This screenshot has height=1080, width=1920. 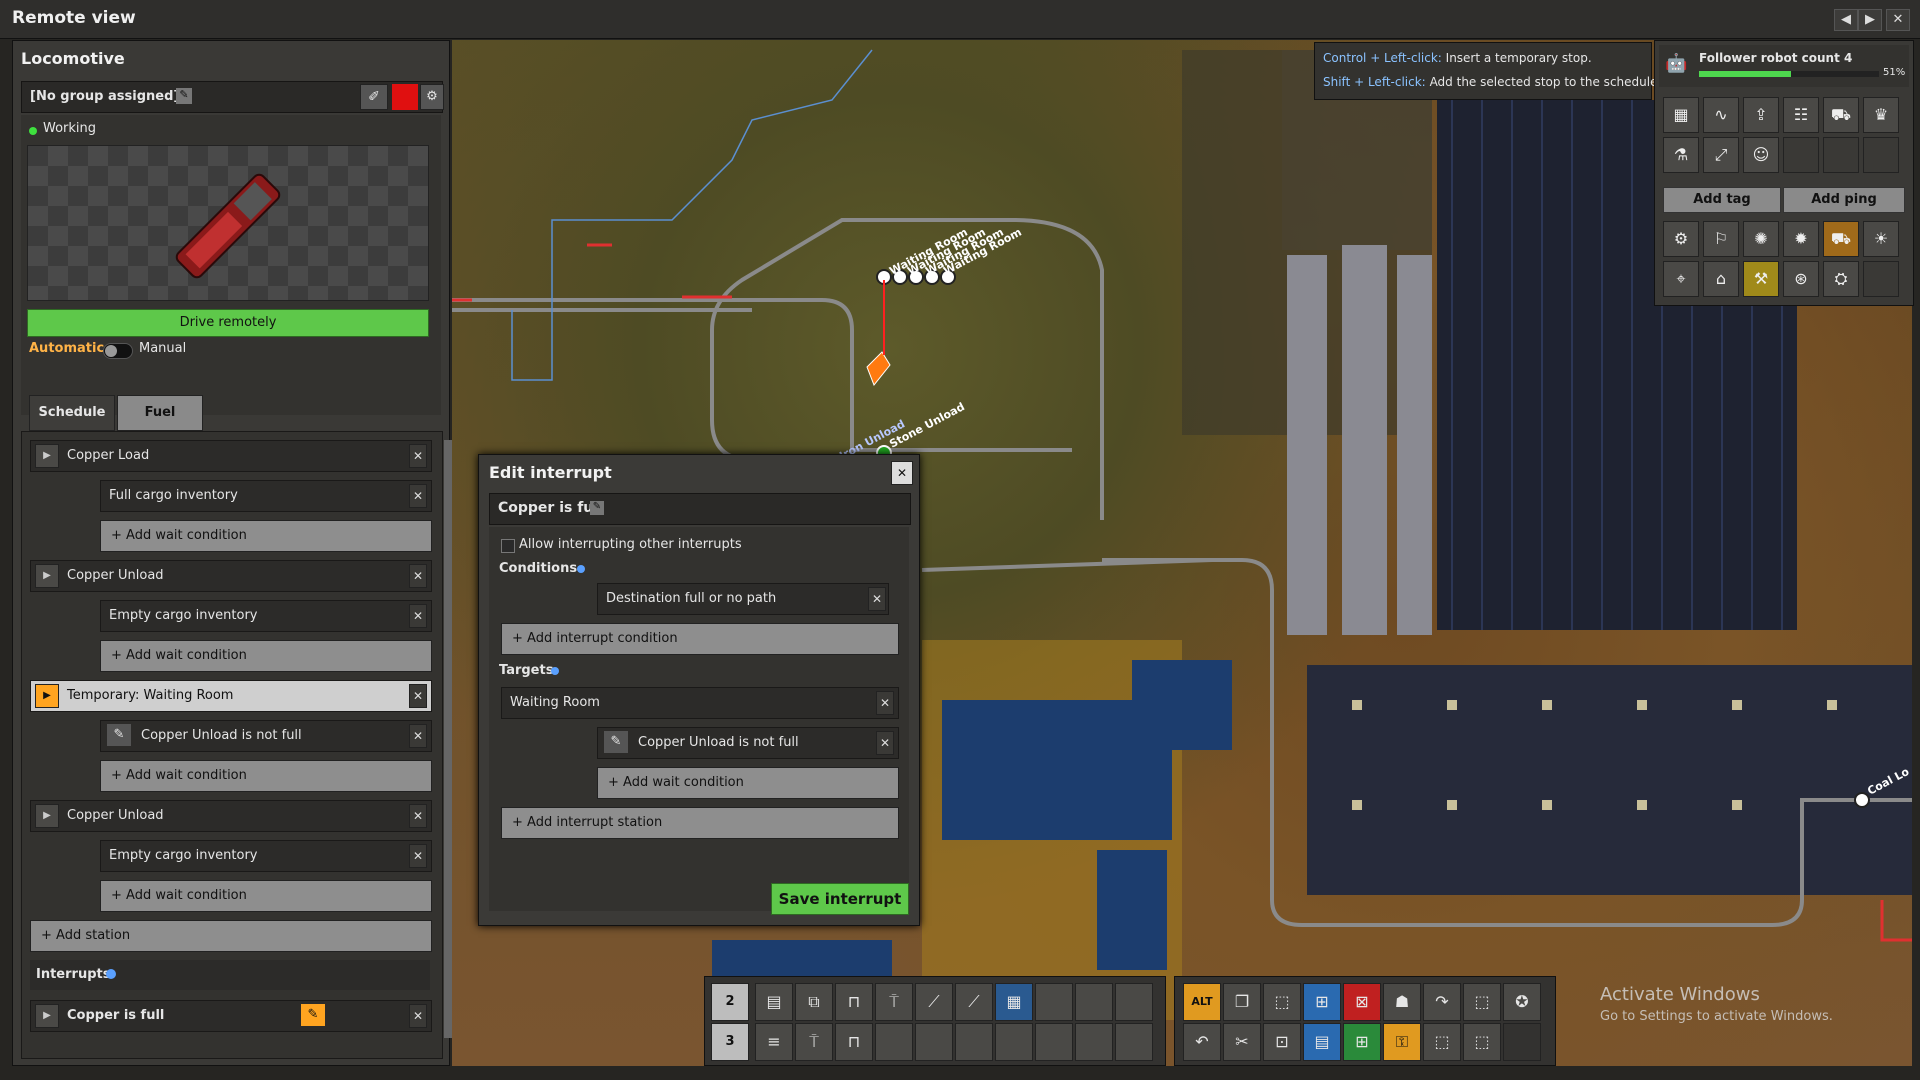 I want to click on map-icon: ▦, so click(x=1681, y=115).